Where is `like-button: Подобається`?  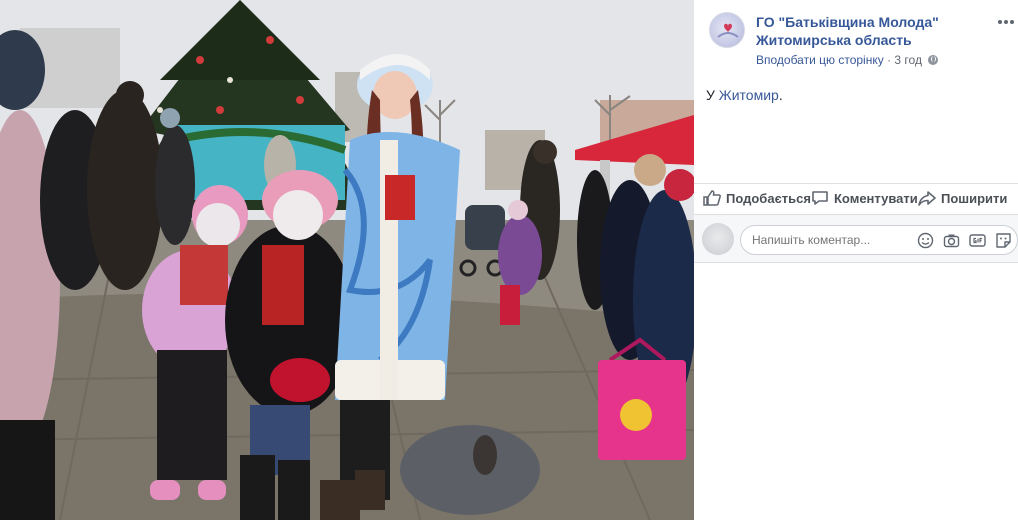
like-button: Подобається is located at coordinates (757, 199).